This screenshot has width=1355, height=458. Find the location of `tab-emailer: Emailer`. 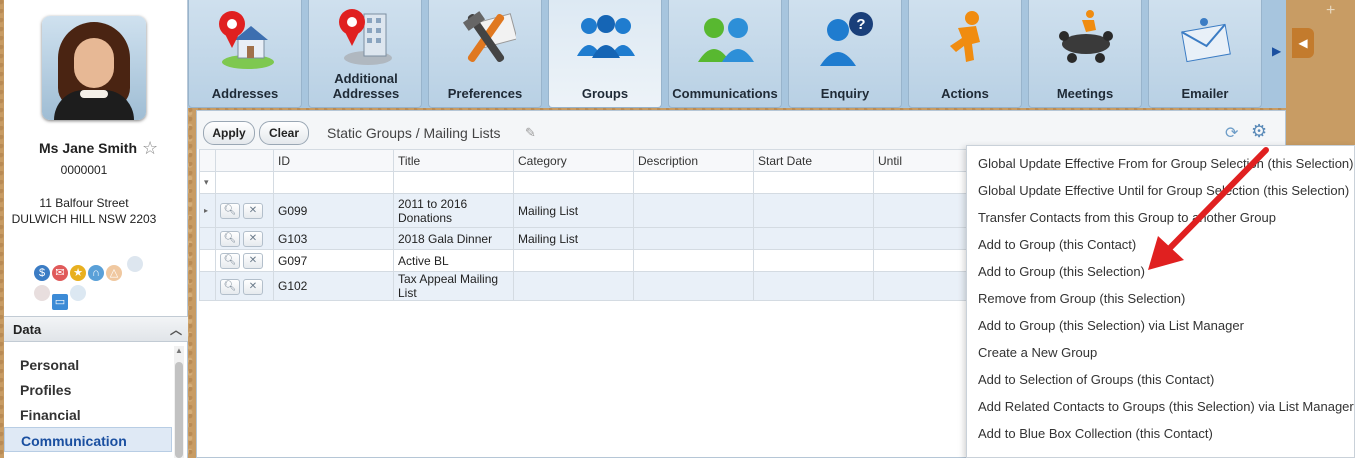

tab-emailer: Emailer is located at coordinates (1205, 54).